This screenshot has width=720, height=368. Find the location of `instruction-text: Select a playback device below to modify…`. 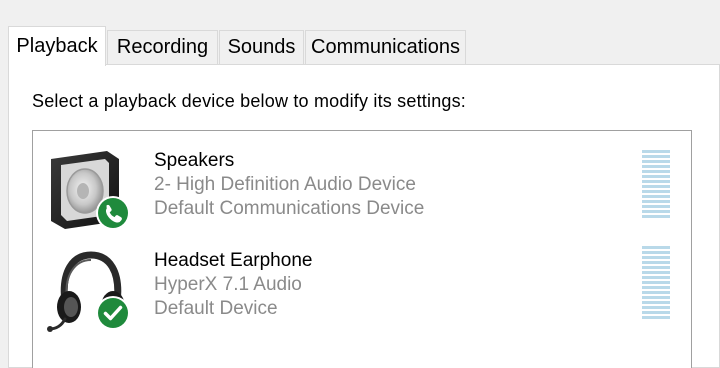

instruction-text: Select a playback device below to modify… is located at coordinates (249, 101).